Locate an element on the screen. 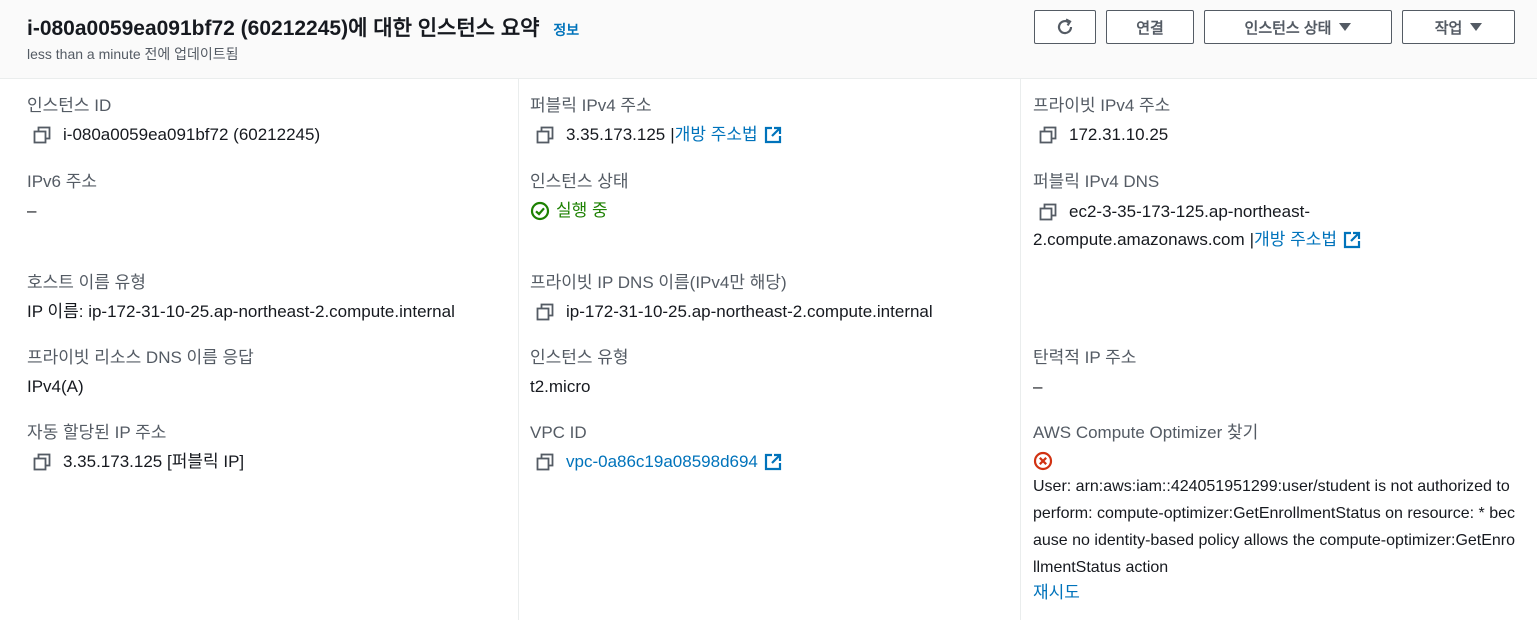  instance-state-dropdown: 인스턴스 상태 is located at coordinates (1298, 27).